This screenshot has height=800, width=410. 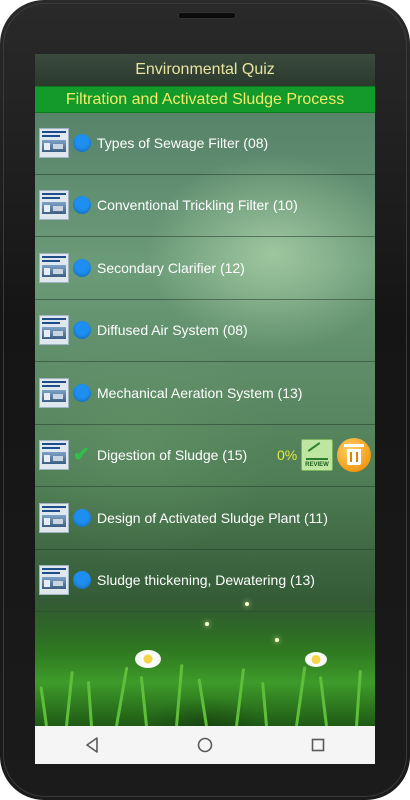 I want to click on app-title: Environmental Quiz, so click(x=205, y=69).